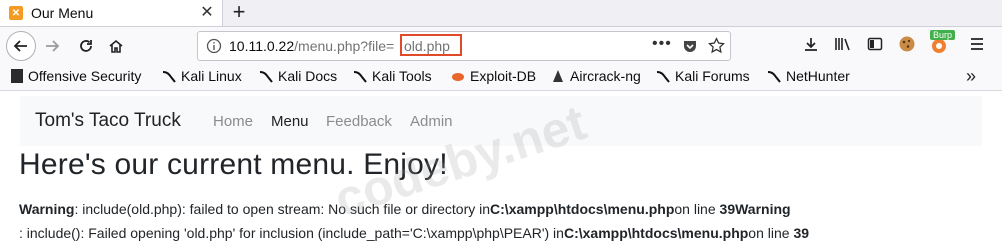 This screenshot has width=1002, height=249. Describe the element at coordinates (111, 13) in the screenshot. I see `active-tab: ✕ Our Menu ✕` at that location.